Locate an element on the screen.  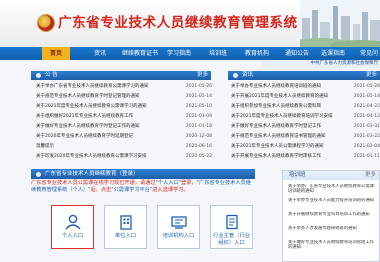
notice-row: 关于规范专业技术人员继续教育学时登记管理的通知 2021-05-14 is located at coordinates (124, 97).